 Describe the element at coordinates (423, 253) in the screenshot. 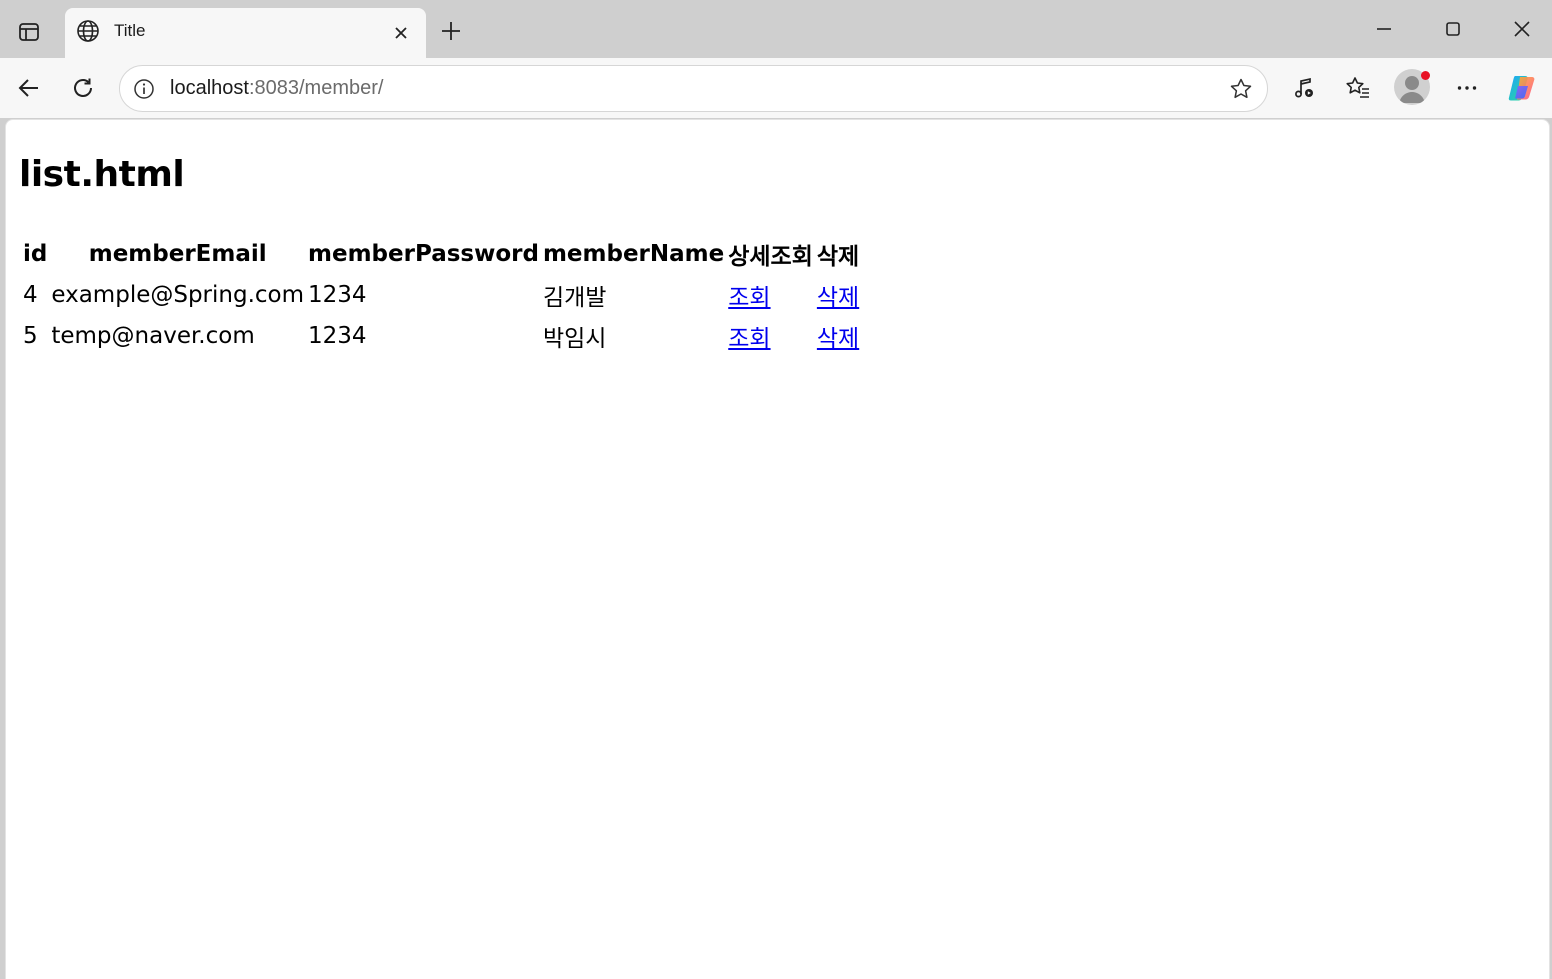

I see `header-member-password: memberPassword` at that location.